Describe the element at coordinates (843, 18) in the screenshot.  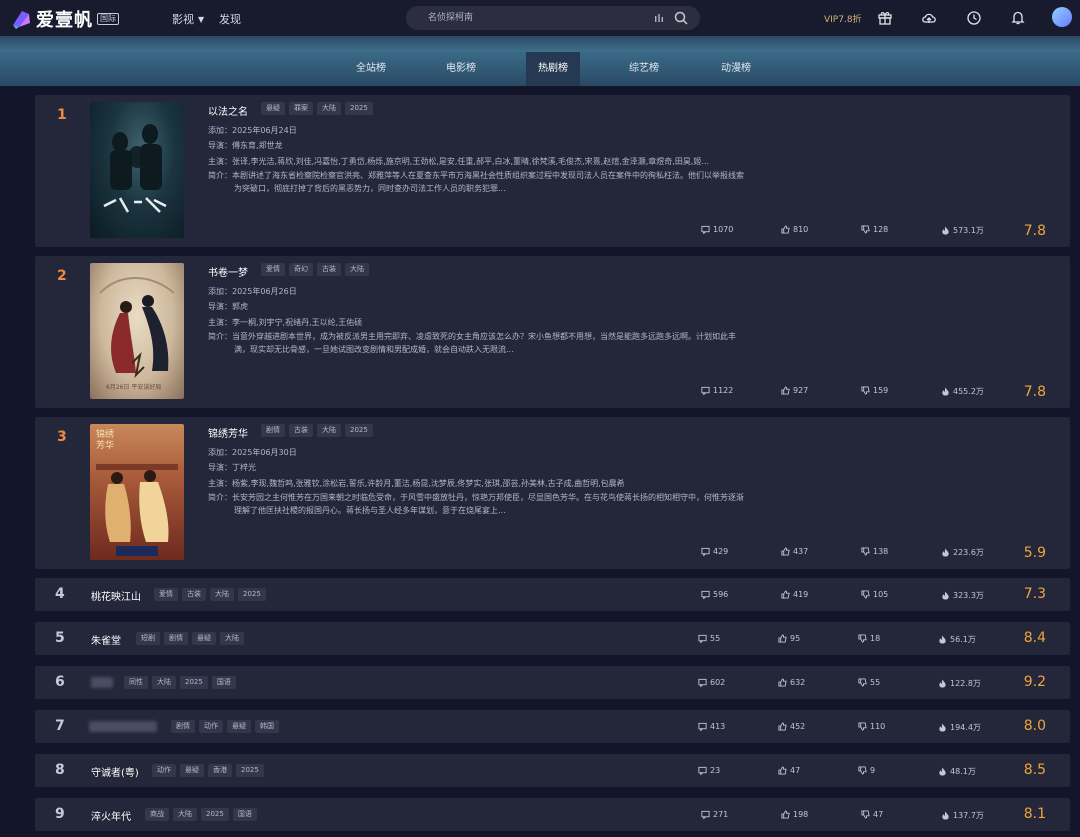
I see `vip-discount-link: VIP7.8折` at that location.